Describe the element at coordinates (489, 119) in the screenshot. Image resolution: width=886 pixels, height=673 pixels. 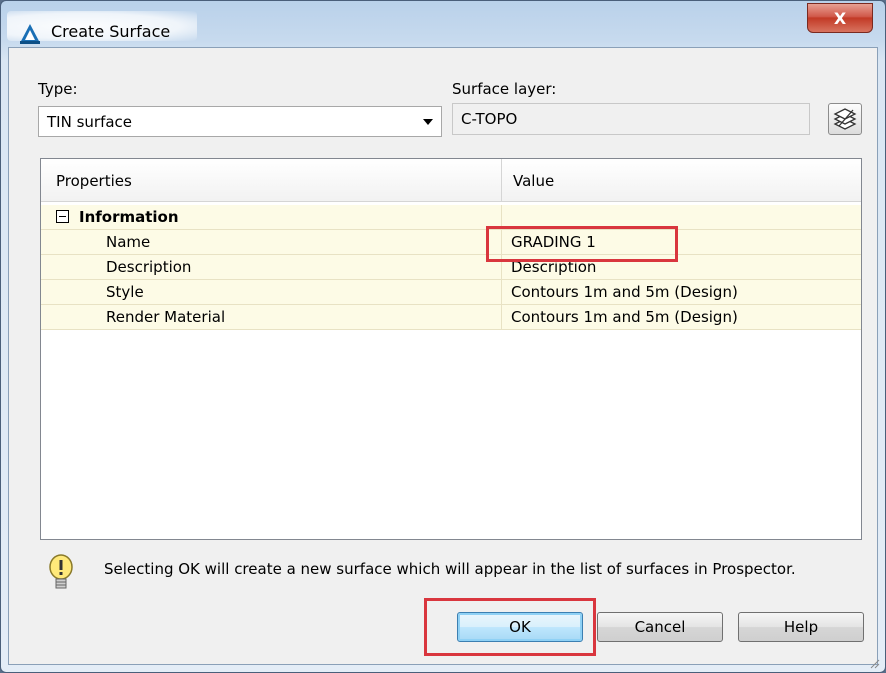
I see `surface-layer-value: C-TOPO` at that location.